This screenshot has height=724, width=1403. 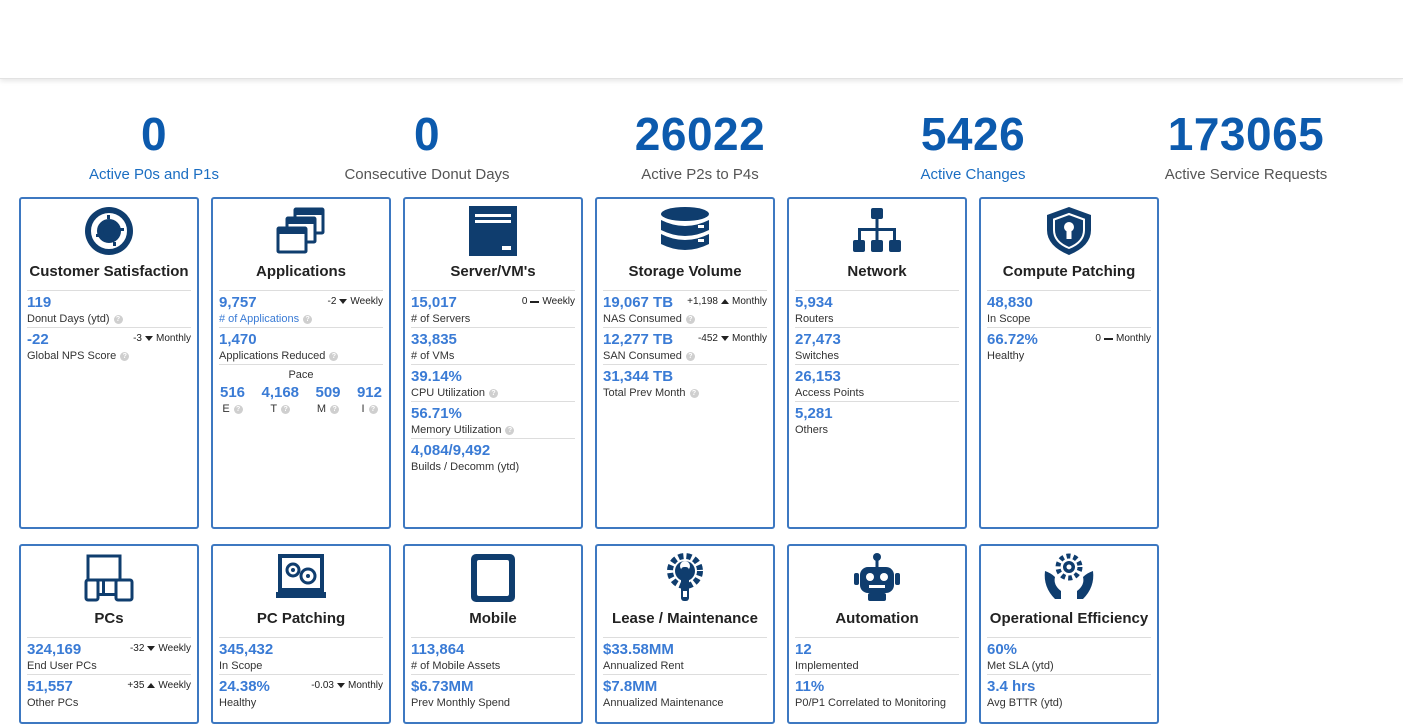 I want to click on trend-indicator: -3 Monthly, so click(x=162, y=338).